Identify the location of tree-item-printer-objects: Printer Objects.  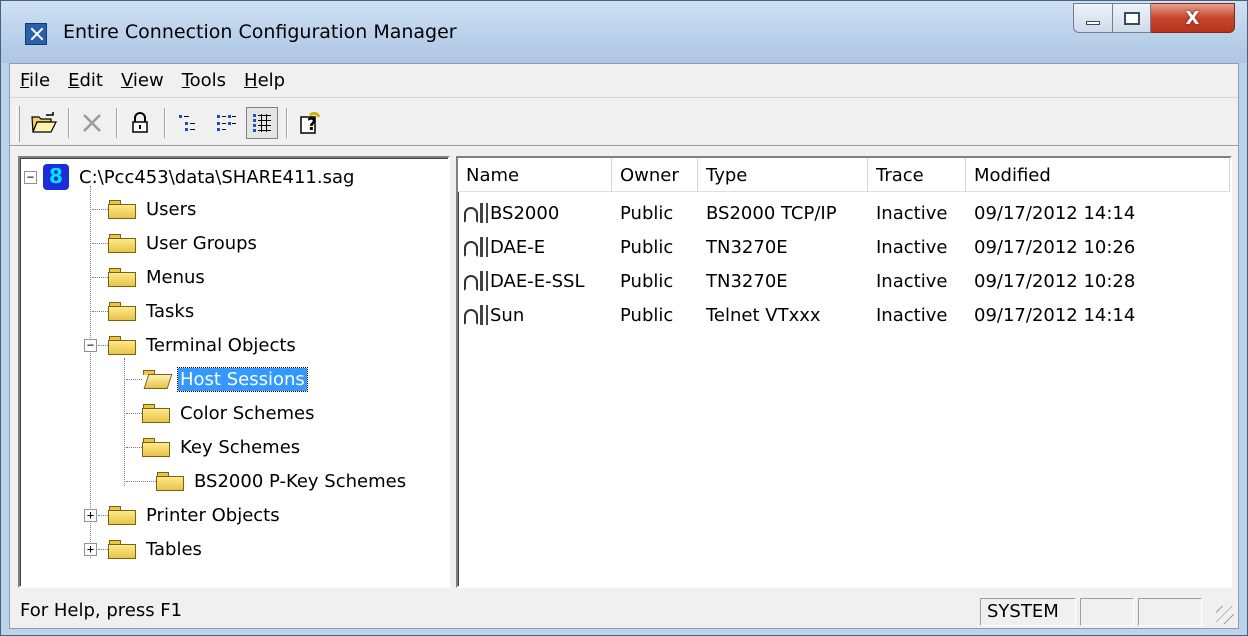
(195, 515).